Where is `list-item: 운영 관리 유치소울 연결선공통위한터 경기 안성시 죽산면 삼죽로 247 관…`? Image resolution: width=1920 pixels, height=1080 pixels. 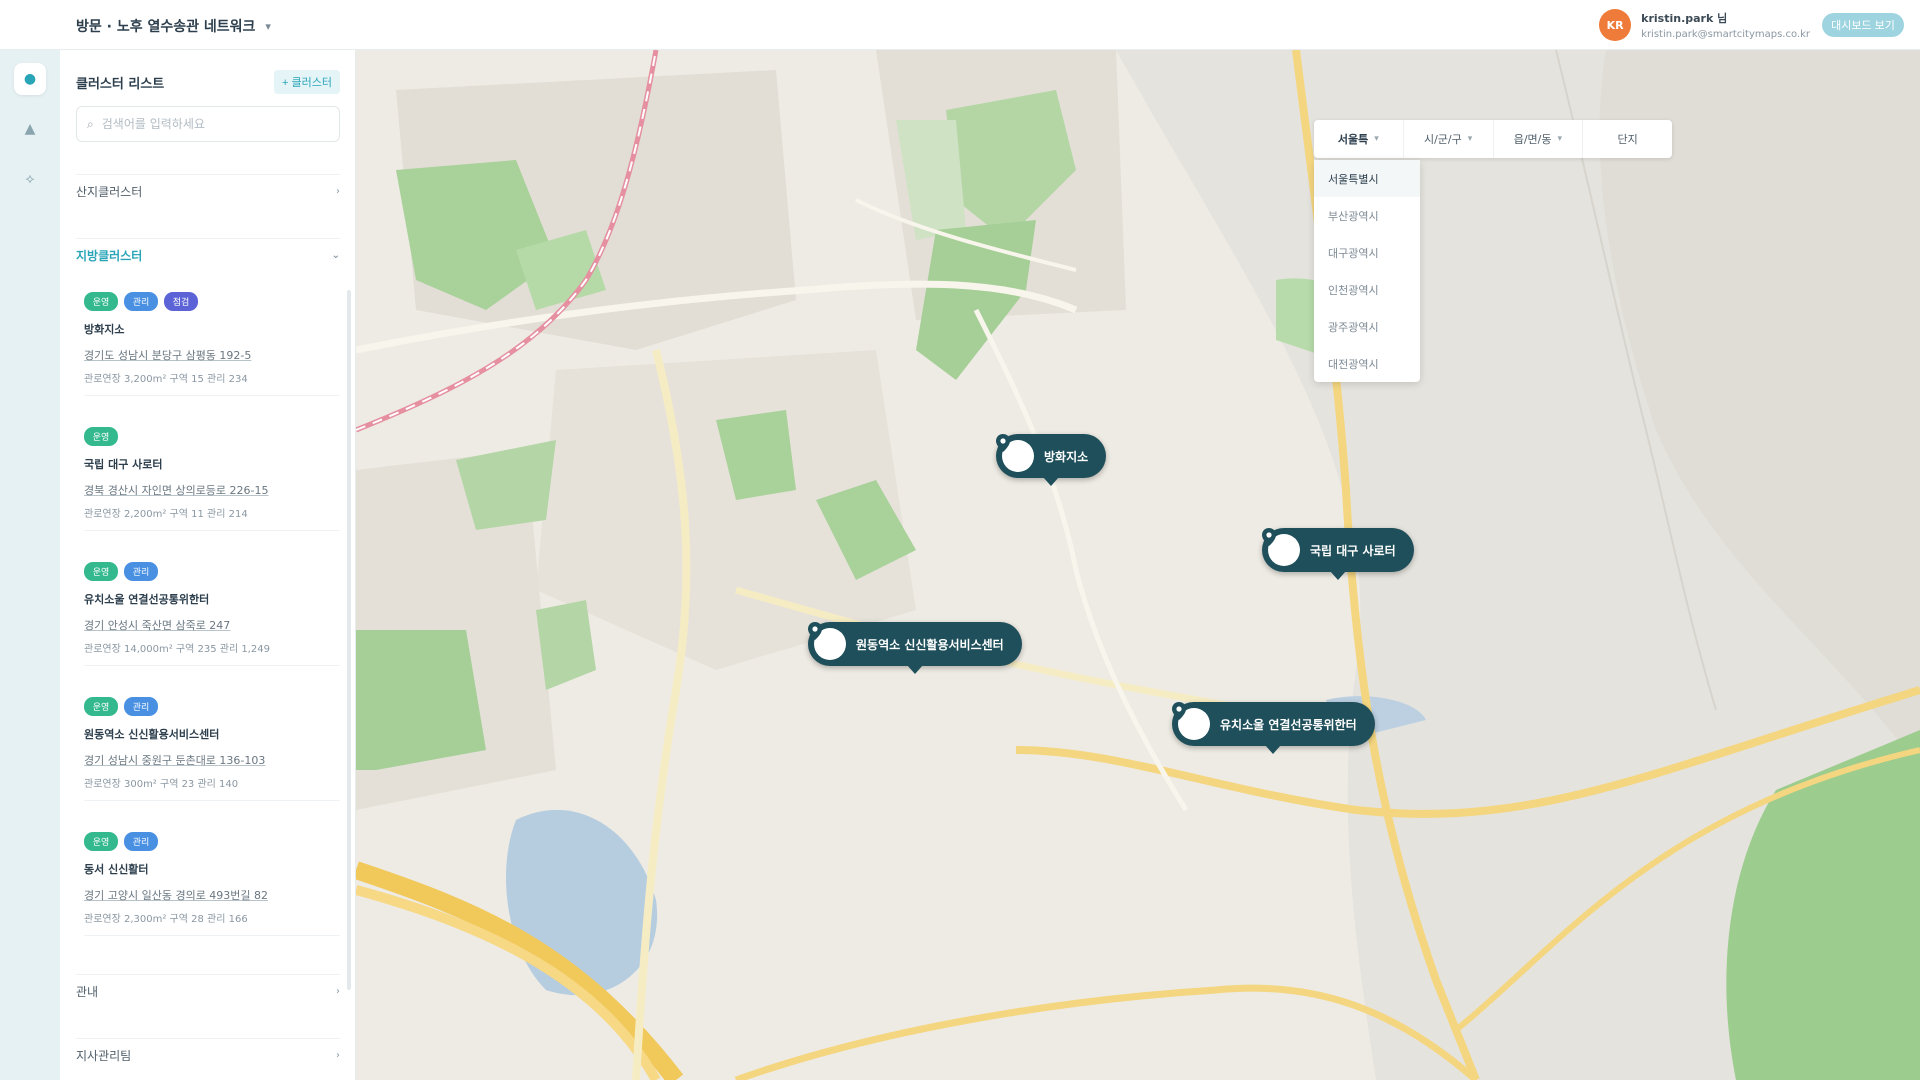
list-item: 운영 관리 유치소울 연결선공통위한터 경기 안성시 죽산면 삼죽로 247 관… is located at coordinates (212, 611).